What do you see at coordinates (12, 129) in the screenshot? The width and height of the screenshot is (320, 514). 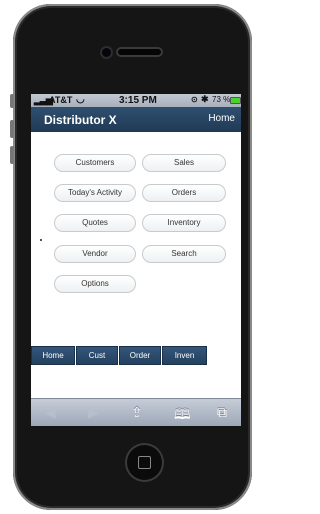 I see `volume-up-button` at bounding box center [12, 129].